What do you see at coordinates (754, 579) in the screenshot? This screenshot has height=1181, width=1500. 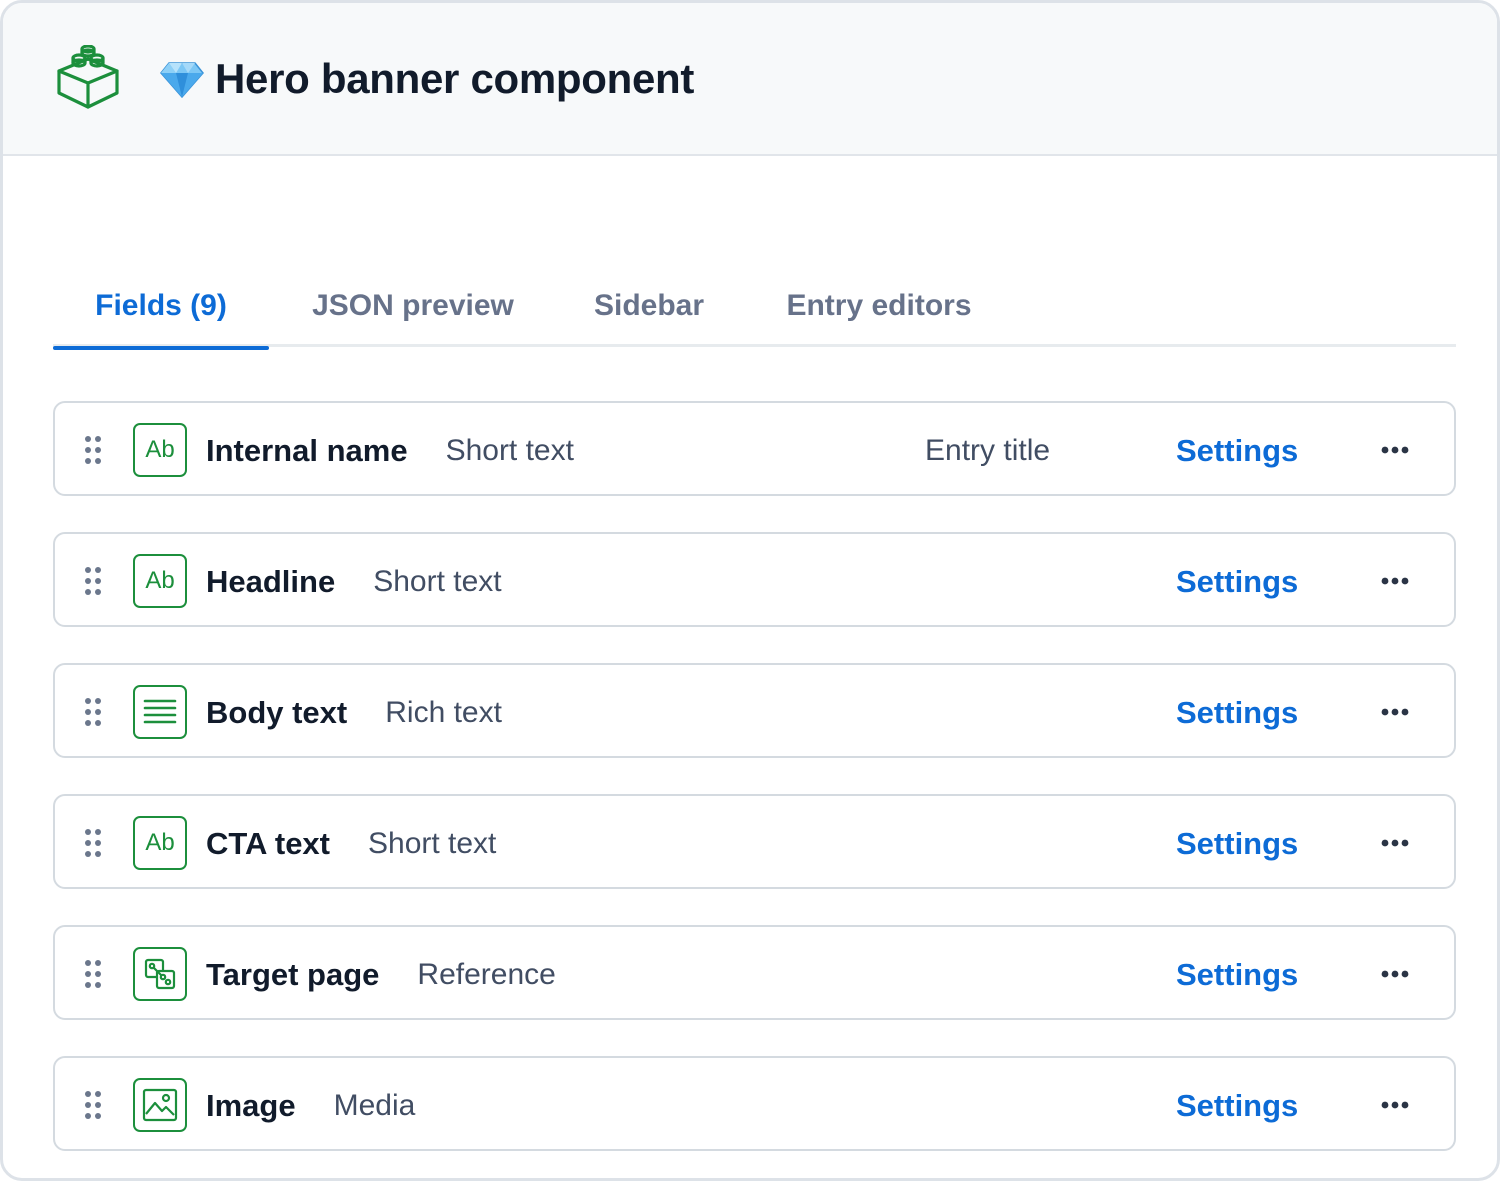 I see `field-row-headline: Ab Headline Short text Settings` at bounding box center [754, 579].